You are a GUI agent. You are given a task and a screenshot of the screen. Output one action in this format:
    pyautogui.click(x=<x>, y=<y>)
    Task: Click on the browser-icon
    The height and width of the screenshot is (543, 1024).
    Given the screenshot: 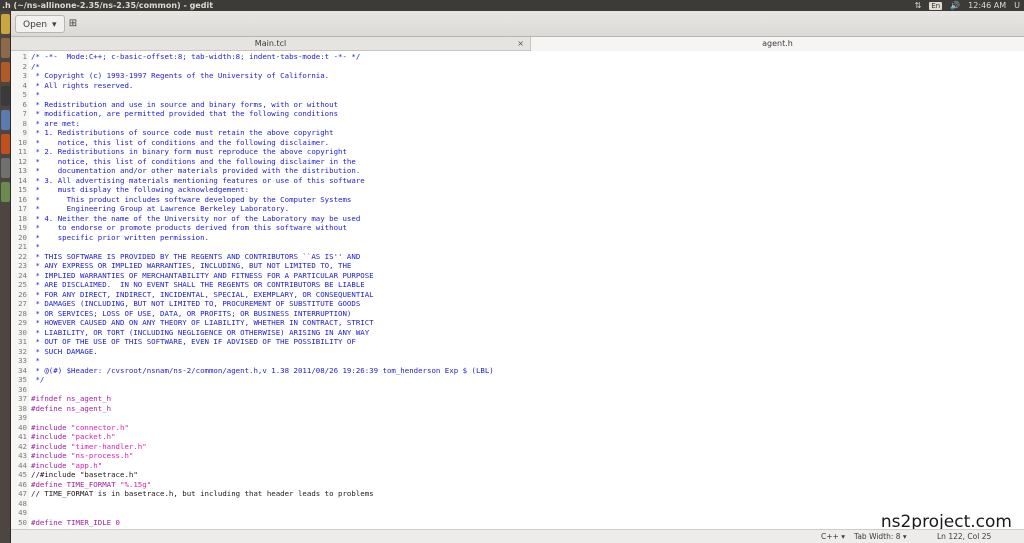 What is the action you would take?
    pyautogui.click(x=5, y=72)
    